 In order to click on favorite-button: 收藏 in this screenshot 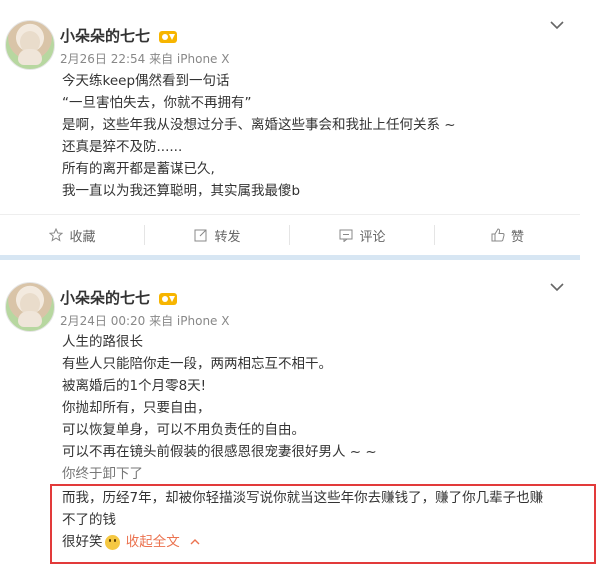, I will do `click(72, 235)`.